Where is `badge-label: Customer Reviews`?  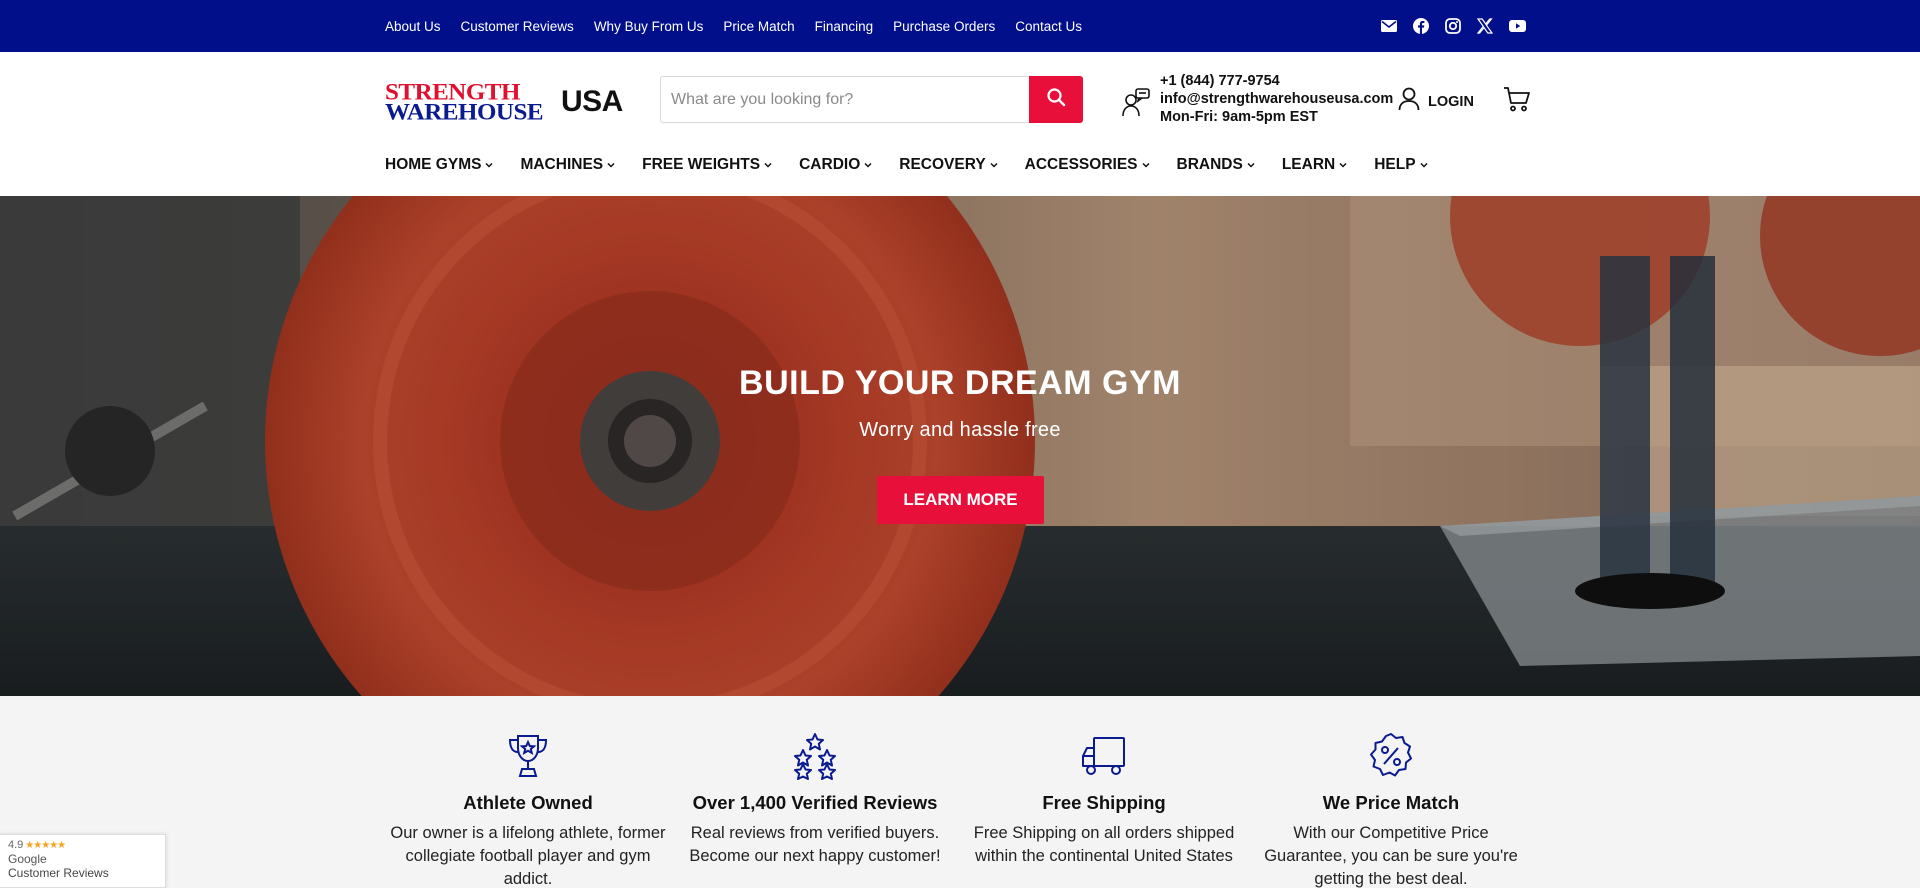 badge-label: Customer Reviews is located at coordinates (58, 873).